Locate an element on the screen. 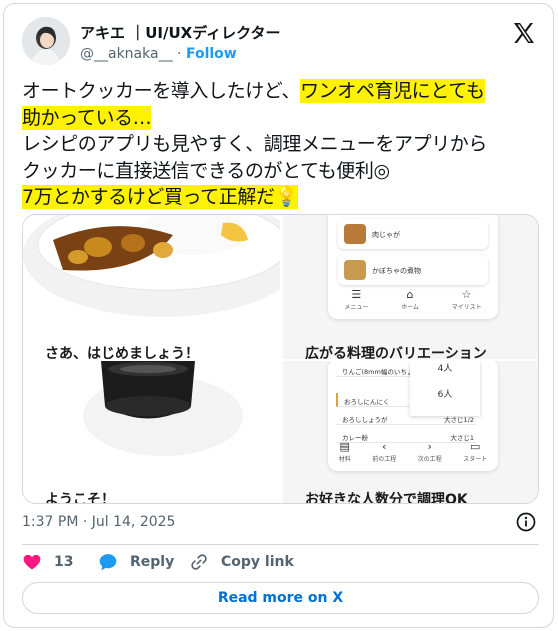 The height and width of the screenshot is (631, 558). recipe-name: かぼちゃの煮物 is located at coordinates (396, 271).